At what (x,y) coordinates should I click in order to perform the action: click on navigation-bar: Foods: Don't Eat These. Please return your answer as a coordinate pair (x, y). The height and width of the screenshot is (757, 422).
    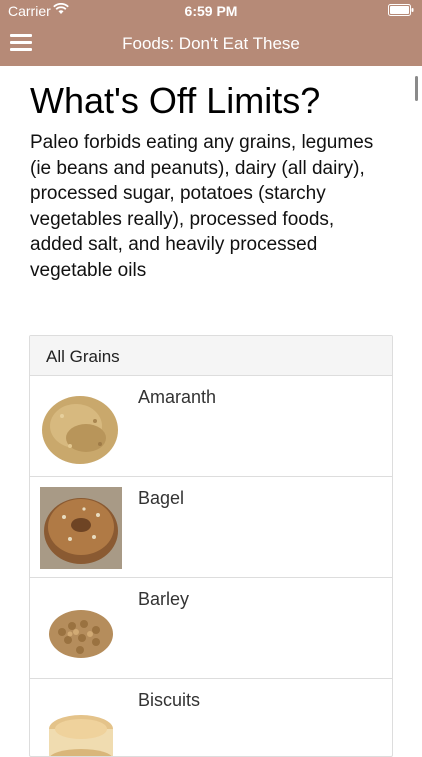
    Looking at the image, I should click on (211, 44).